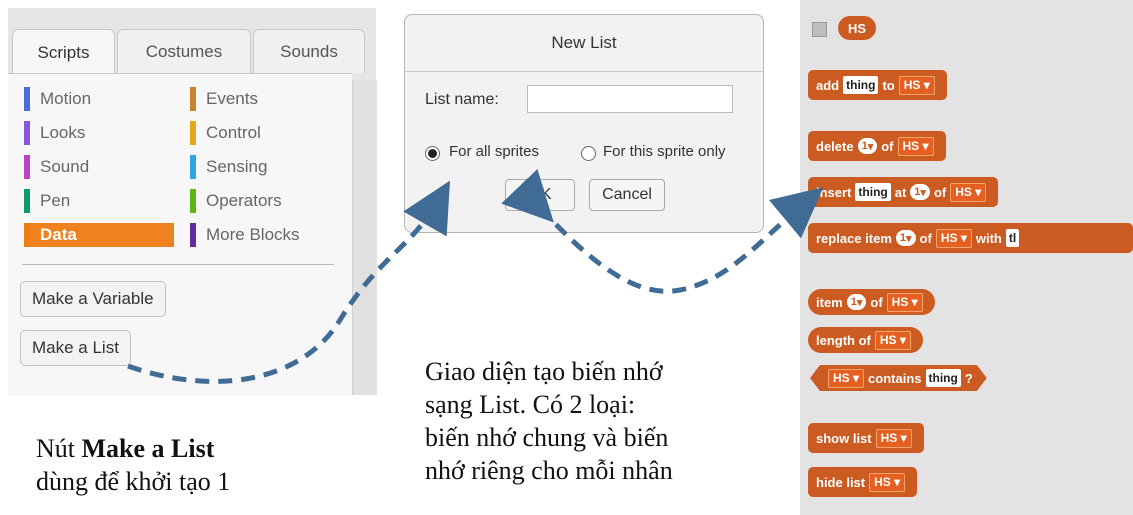  I want to click on hide-list-block: hide list HS ▾, so click(863, 482).